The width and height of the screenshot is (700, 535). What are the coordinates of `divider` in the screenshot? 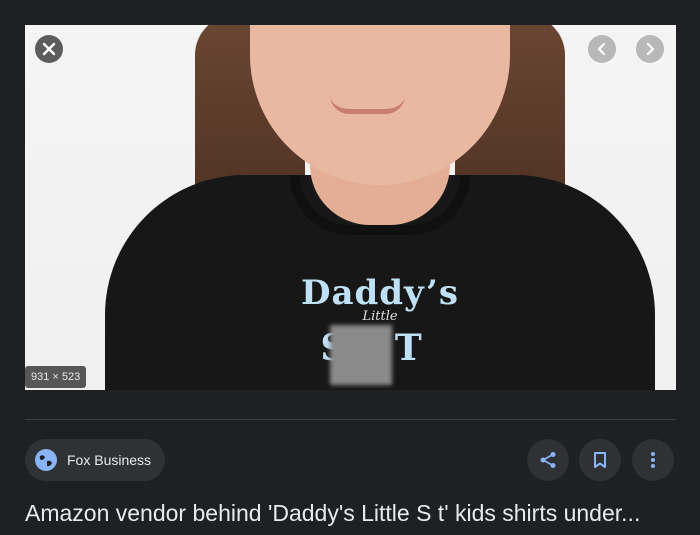 It's located at (350, 419).